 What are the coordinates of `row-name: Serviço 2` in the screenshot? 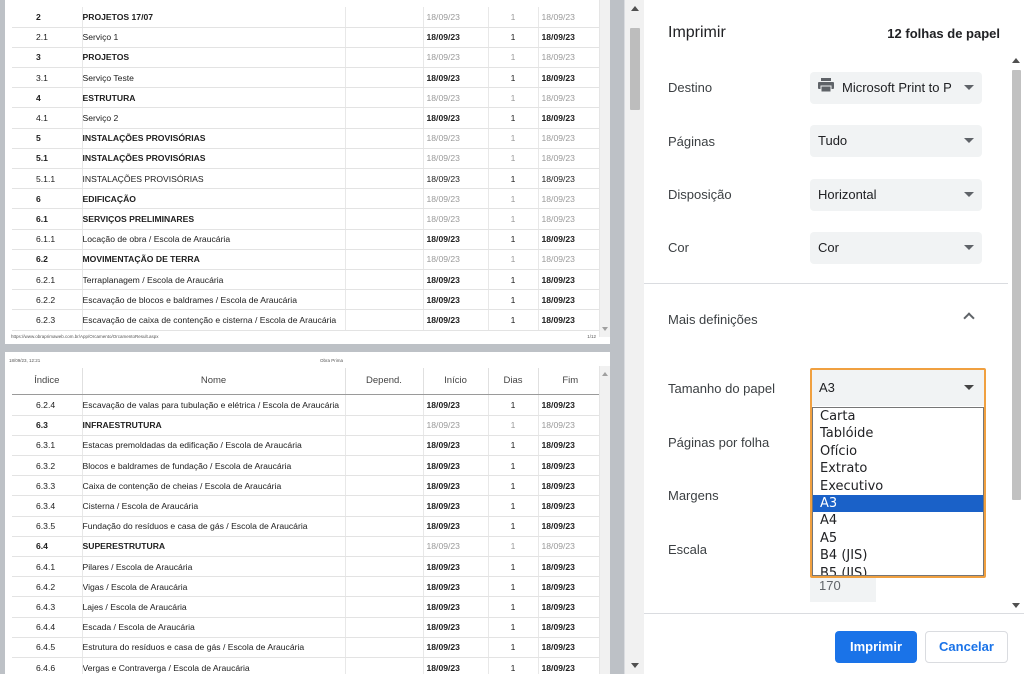 It's located at (213, 118).